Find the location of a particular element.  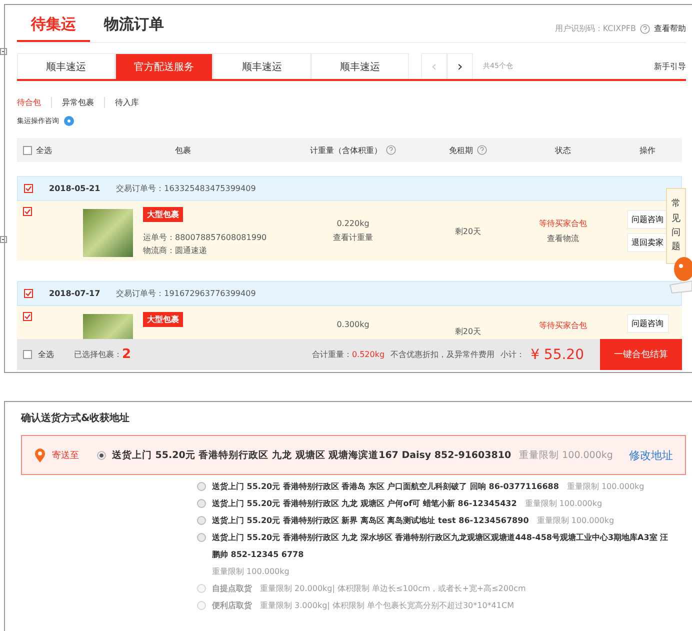

guide-link: 新手引导 is located at coordinates (670, 66).